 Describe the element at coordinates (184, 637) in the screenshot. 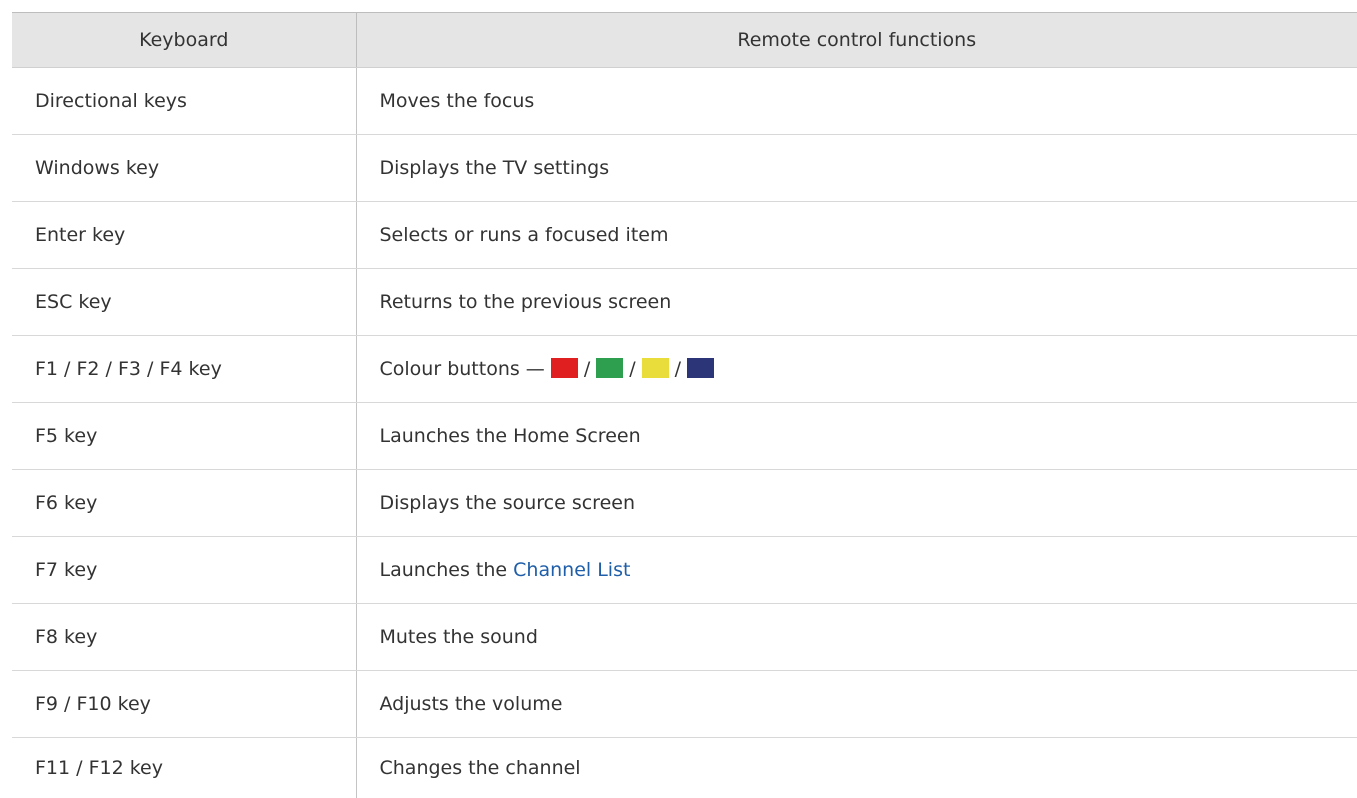

I see `keyboard-key-cell: F8 key` at that location.